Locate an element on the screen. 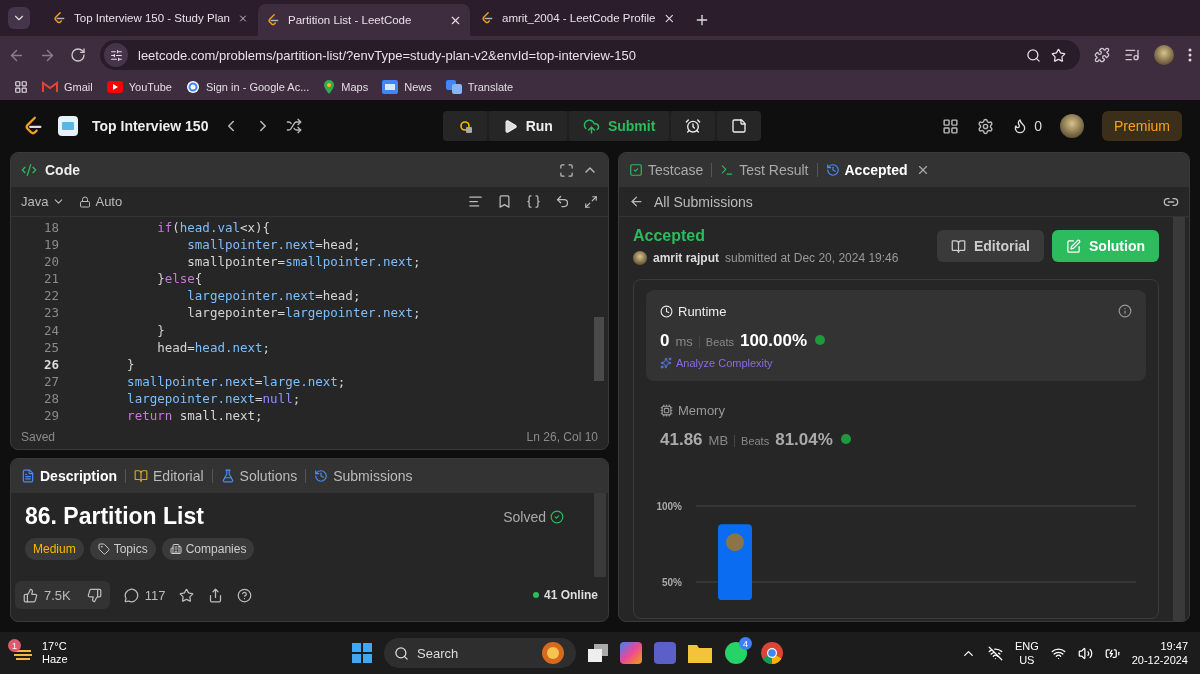 The image size is (1200, 674). metric-card: Runtime 0 ms Beats 100.00% Analyze Complexity is located at coordinates (896, 335).